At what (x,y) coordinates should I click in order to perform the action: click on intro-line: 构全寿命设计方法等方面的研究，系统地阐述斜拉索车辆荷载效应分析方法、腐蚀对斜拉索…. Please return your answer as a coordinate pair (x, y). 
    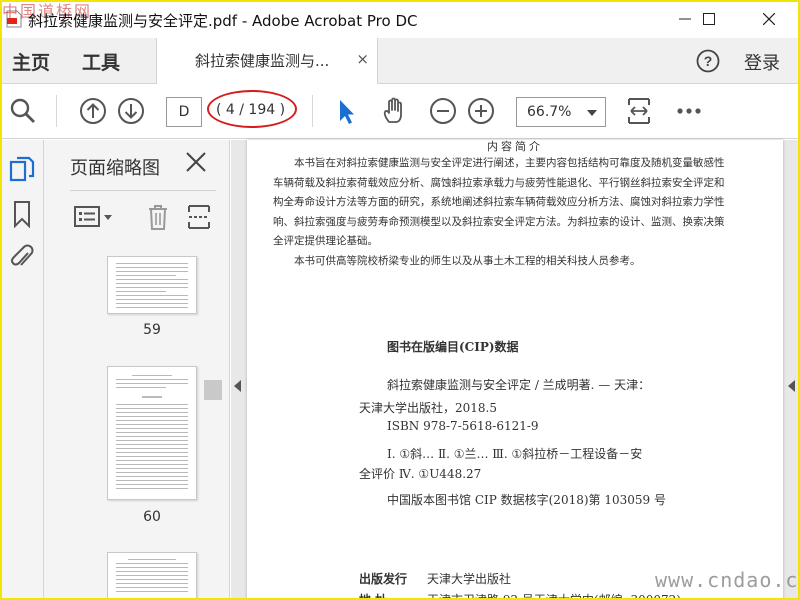
    Looking at the image, I should click on (499, 202).